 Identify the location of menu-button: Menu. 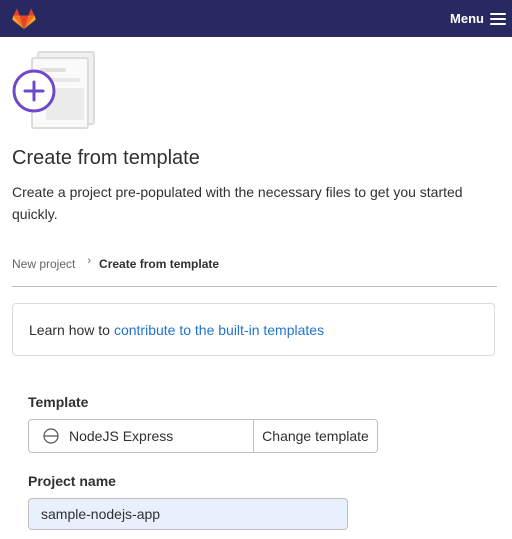
(478, 18).